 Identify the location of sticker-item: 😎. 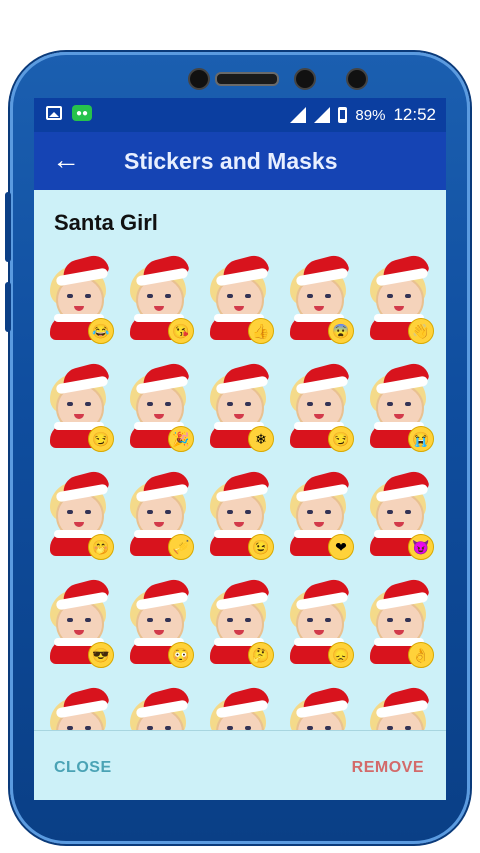
(79, 623).